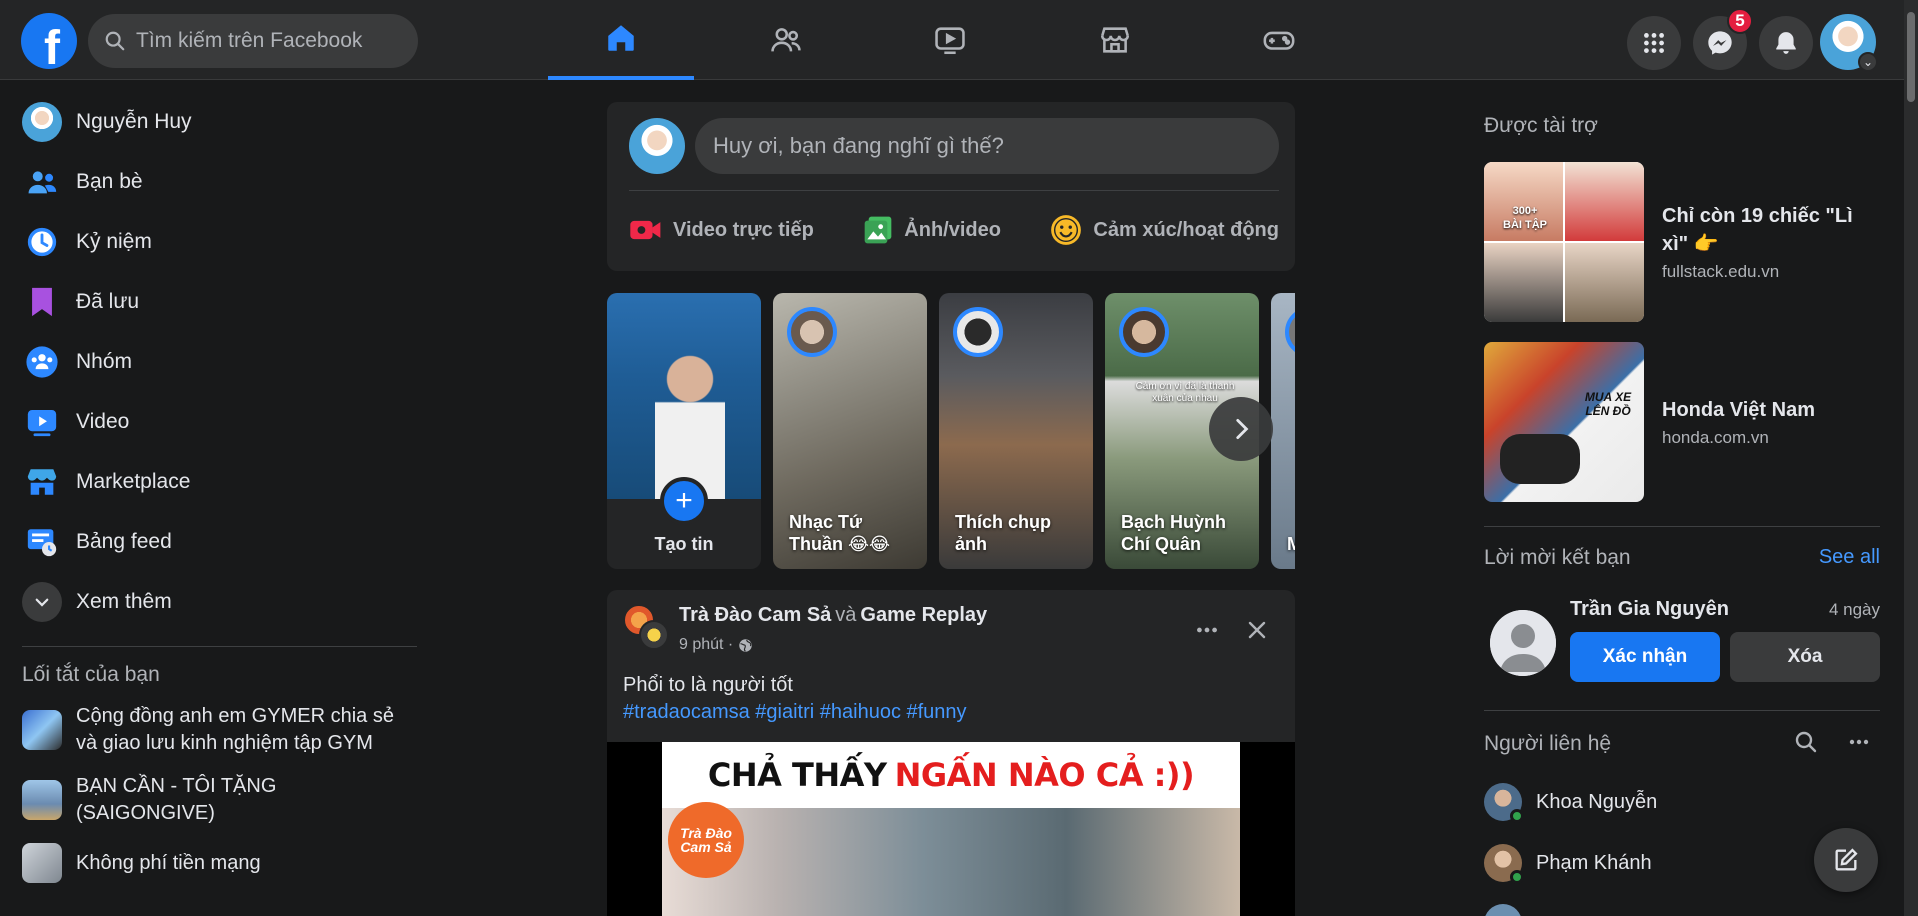 Image resolution: width=1918 pixels, height=916 pixels. I want to click on facebook-logo: f, so click(49, 41).